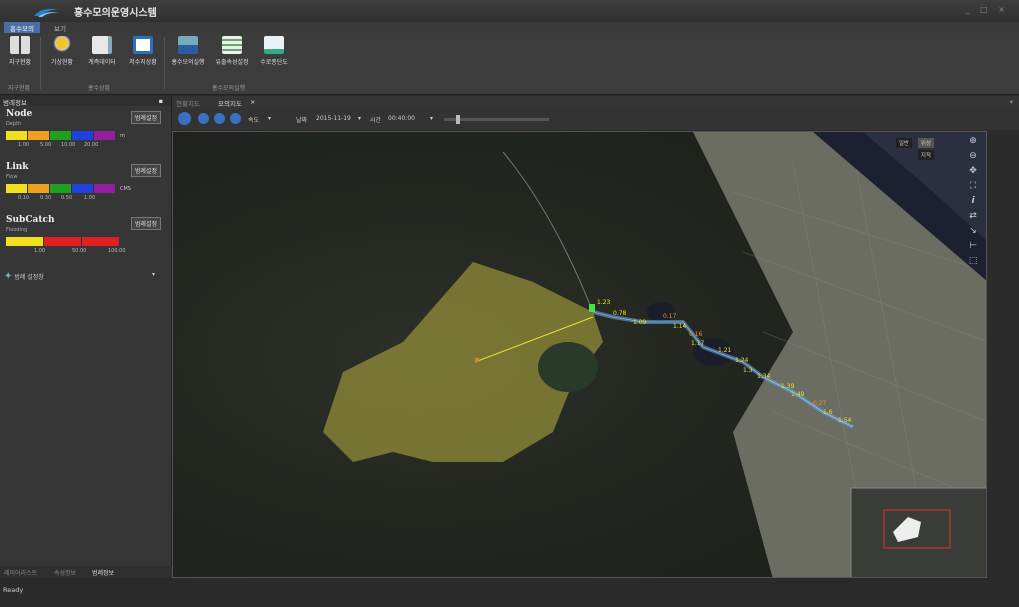 The width and height of the screenshot is (1019, 607). I want to click on map-tools: ⊕ ⊖ ✥ ⛶ i ⇄ ↘ ⊢ ⬚, so click(973, 202).